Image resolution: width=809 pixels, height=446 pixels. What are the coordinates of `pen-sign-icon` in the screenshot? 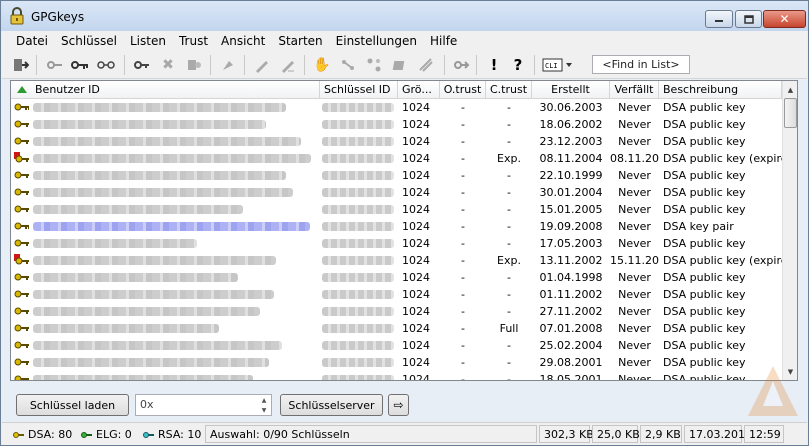 It's located at (288, 65).